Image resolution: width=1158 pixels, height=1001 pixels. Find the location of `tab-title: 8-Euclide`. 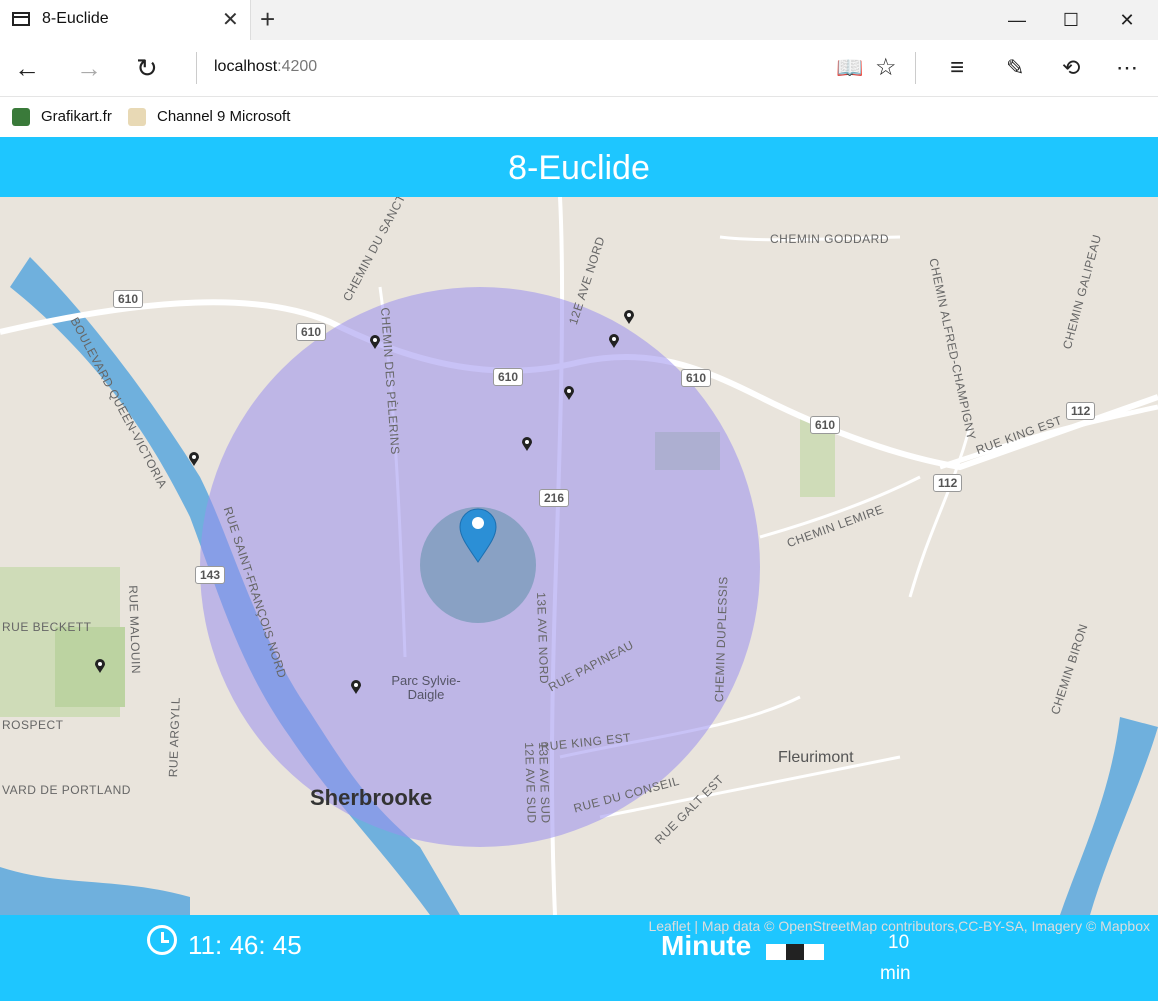

tab-title: 8-Euclide is located at coordinates (75, 18).